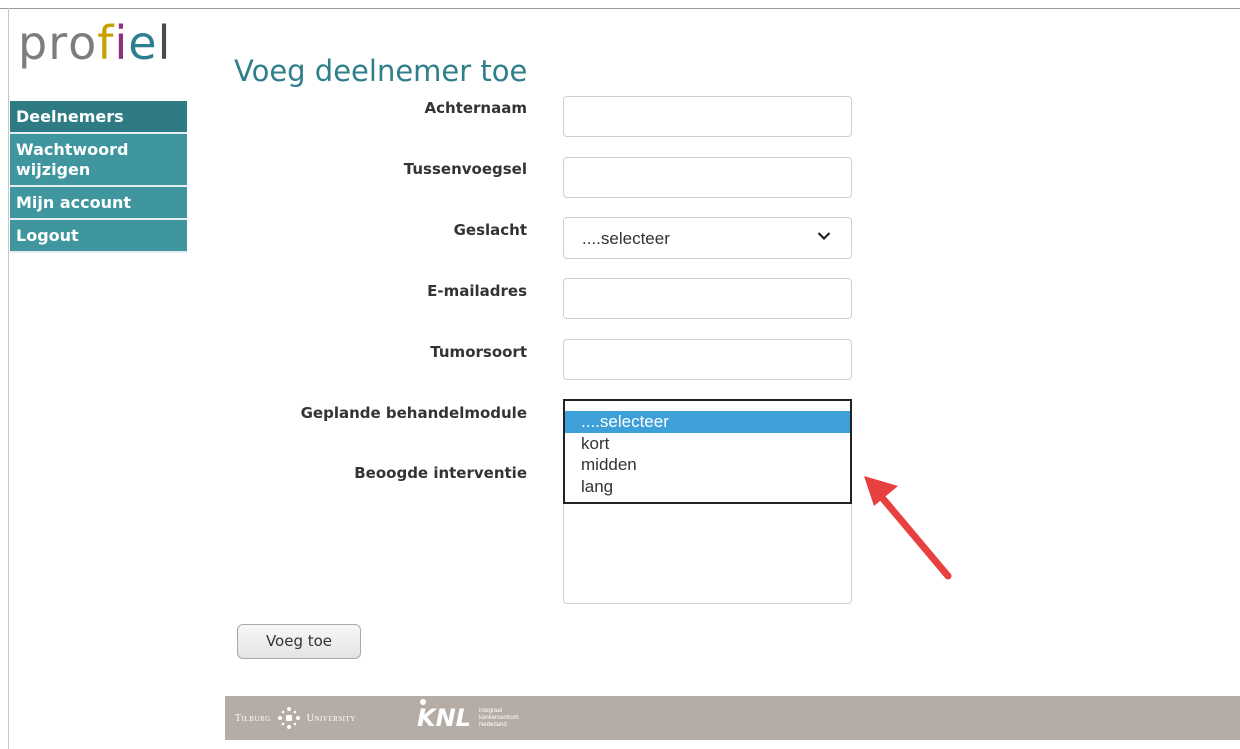  I want to click on logo-letter: l, so click(164, 43).